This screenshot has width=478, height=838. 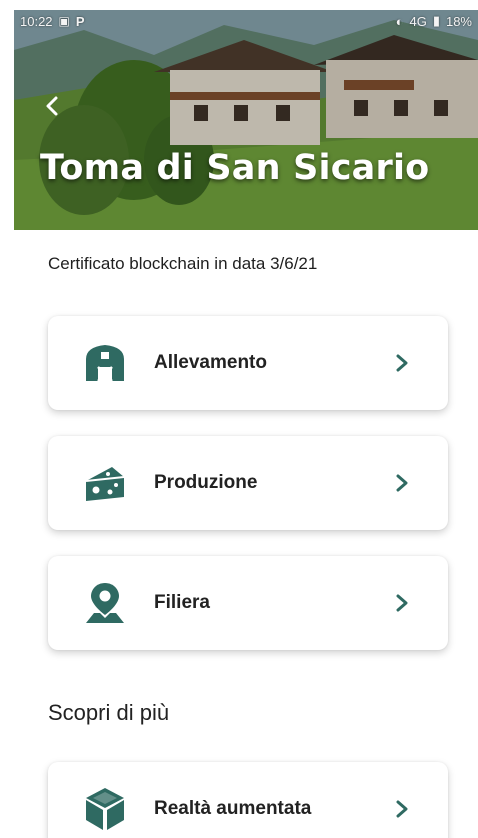 I want to click on status-bar: 10:22 ▣ P ◐ 4G ▮ 18%, so click(x=246, y=21).